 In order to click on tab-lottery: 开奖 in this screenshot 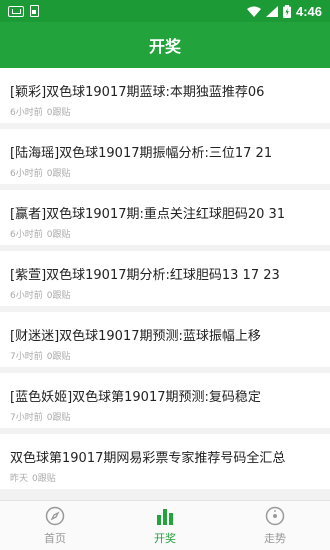, I will do `click(165, 525)`.